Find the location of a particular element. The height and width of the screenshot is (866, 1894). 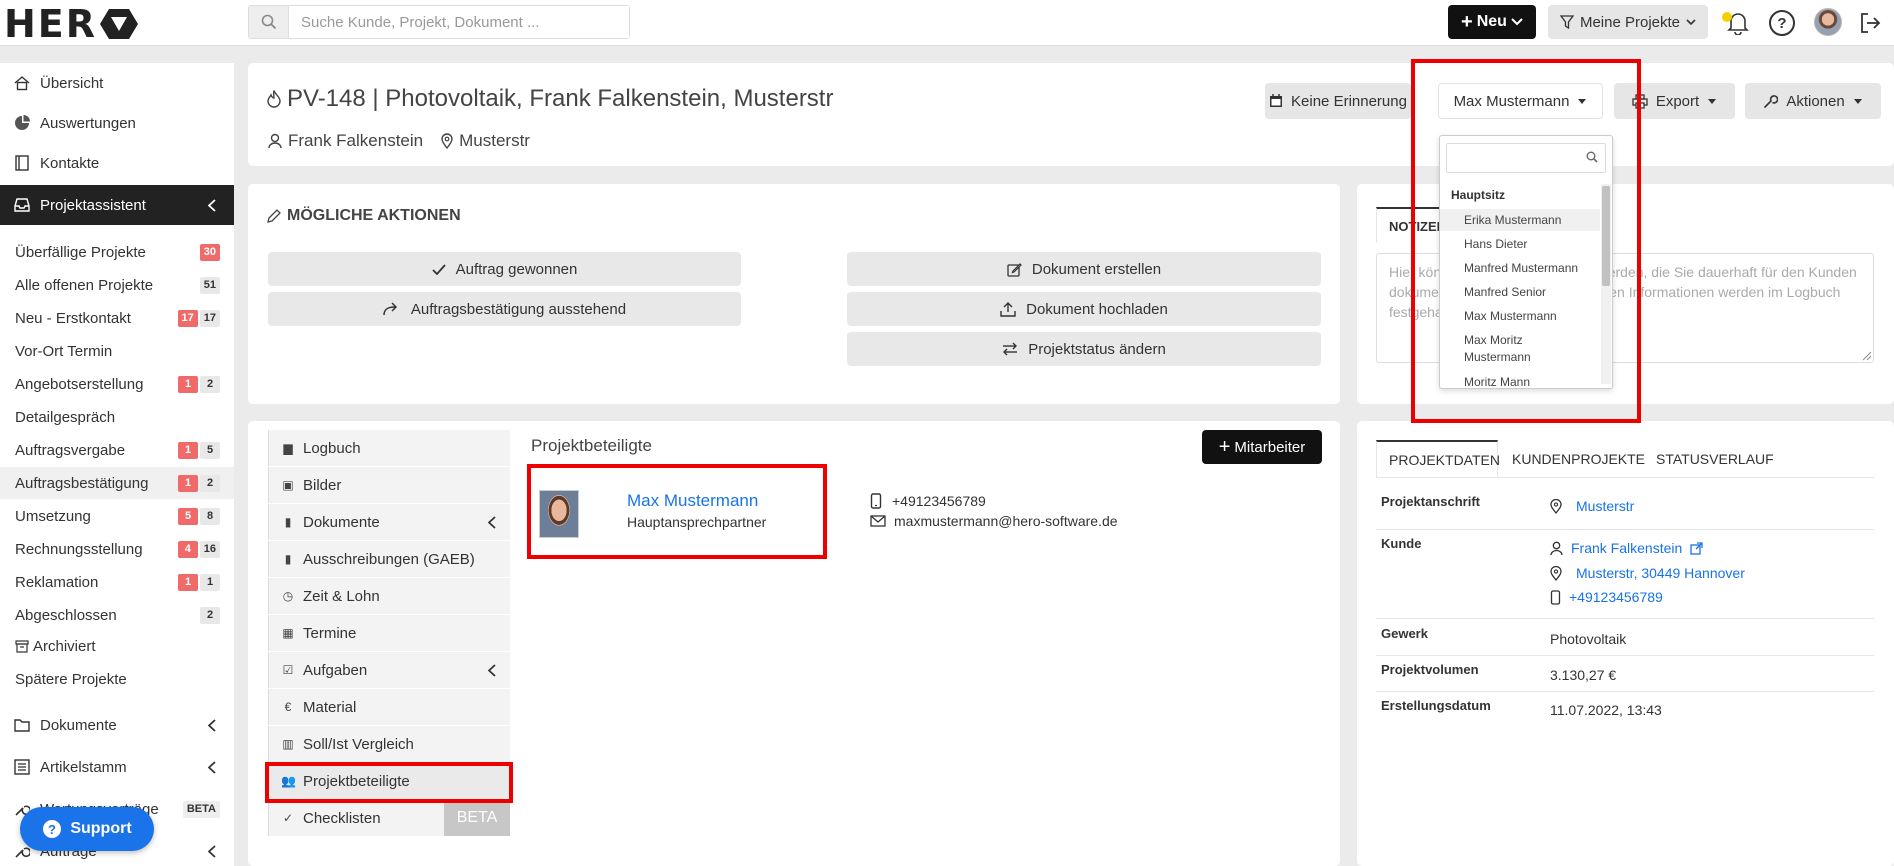

export-button: Export is located at coordinates (1674, 101).